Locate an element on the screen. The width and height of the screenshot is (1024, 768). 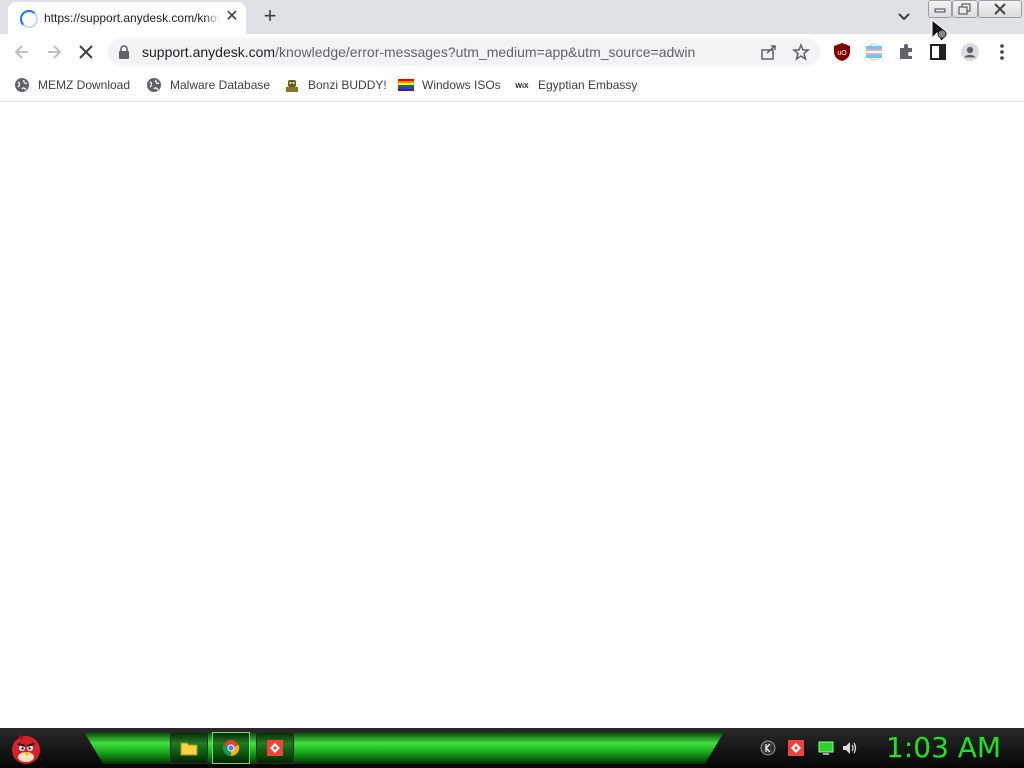
ublock-label: uO is located at coordinates (842, 53).